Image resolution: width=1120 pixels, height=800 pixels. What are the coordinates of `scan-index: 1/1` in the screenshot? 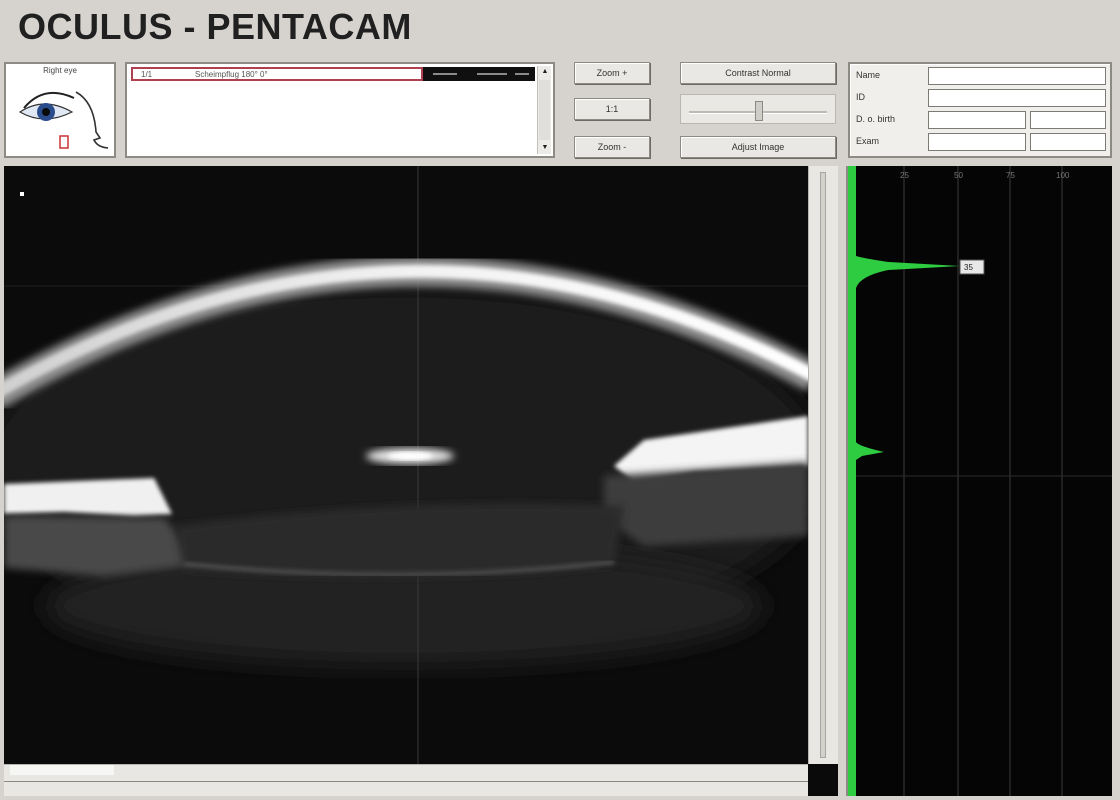 It's located at (147, 74).